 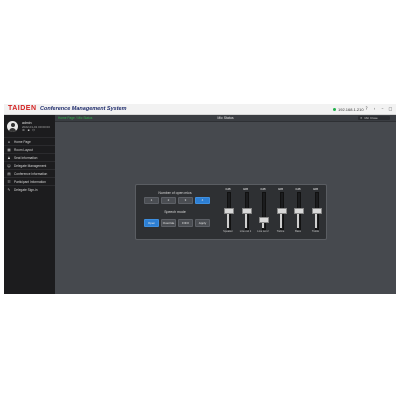 What do you see at coordinates (371, 118) in the screenshot?
I see `mic-close-label: Mic Close` at bounding box center [371, 118].